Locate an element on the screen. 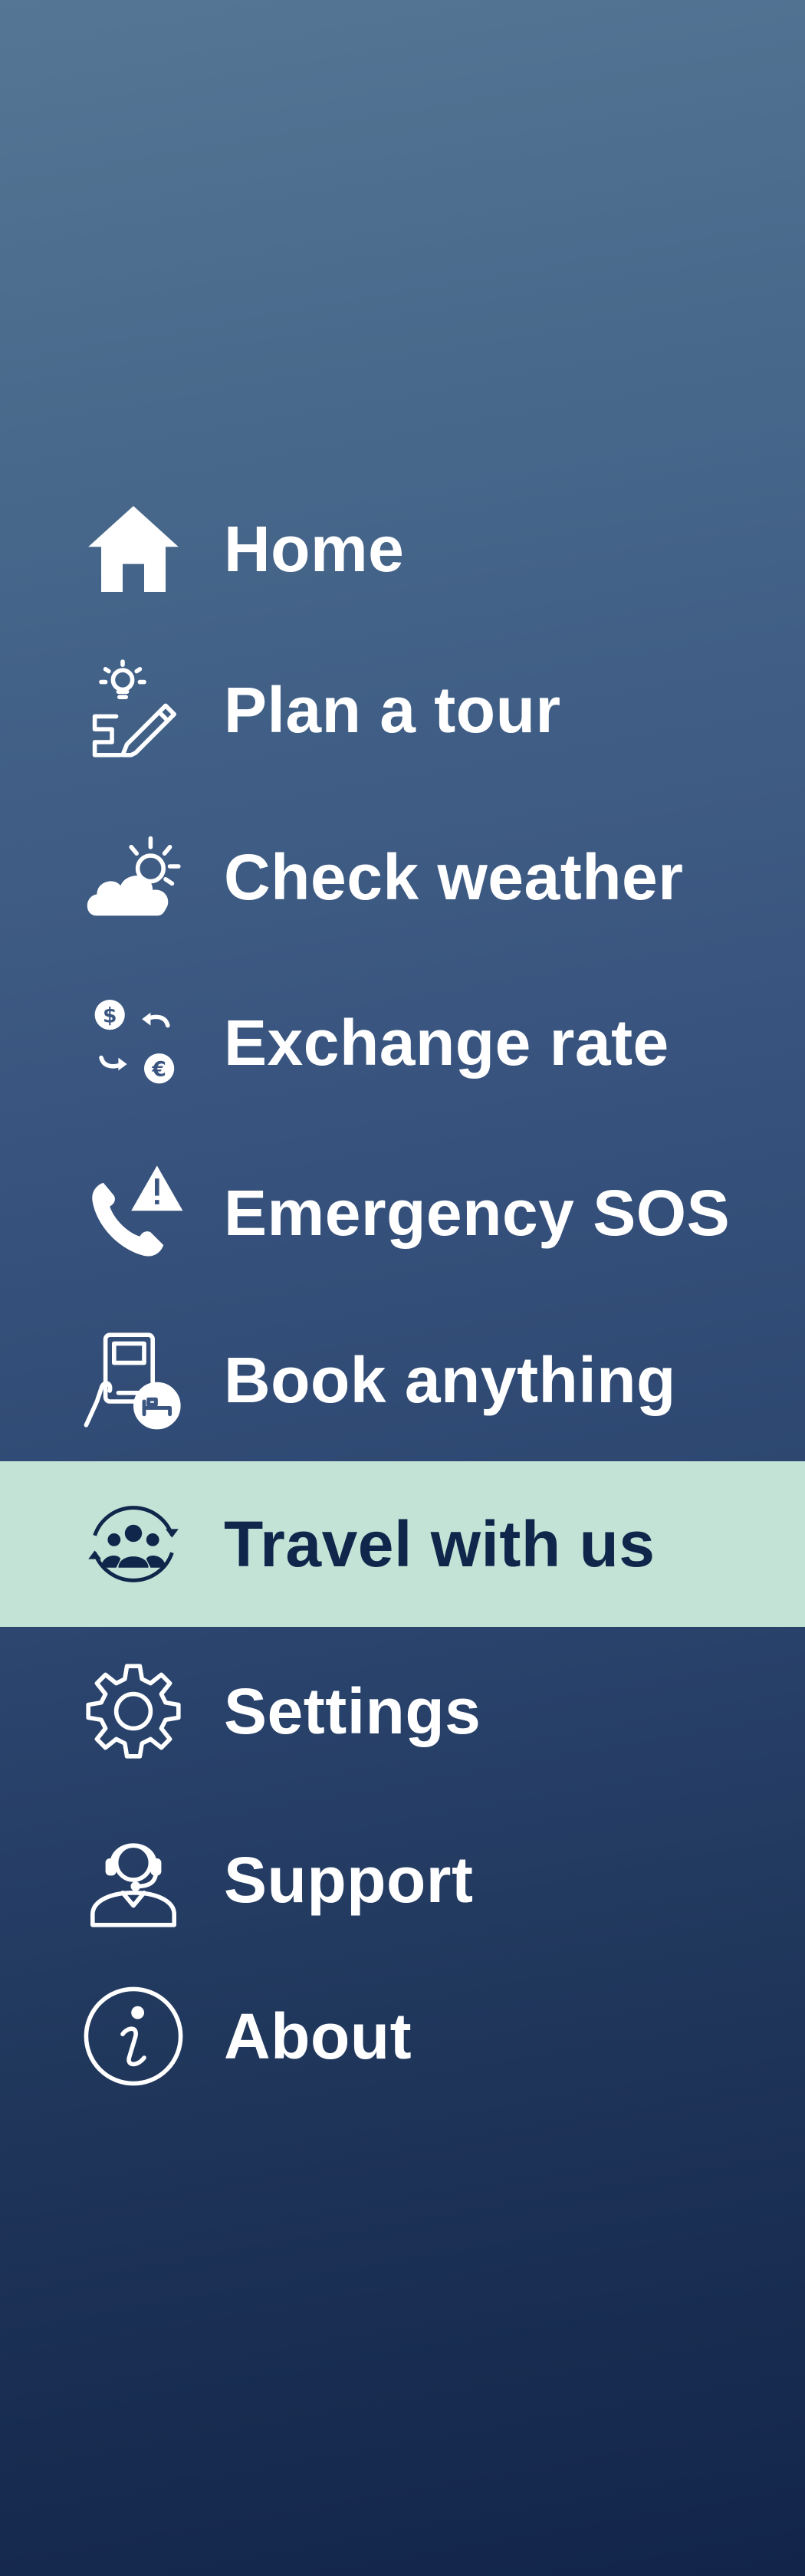 Image resolution: width=805 pixels, height=2576 pixels. gear-icon is located at coordinates (133, 1711).